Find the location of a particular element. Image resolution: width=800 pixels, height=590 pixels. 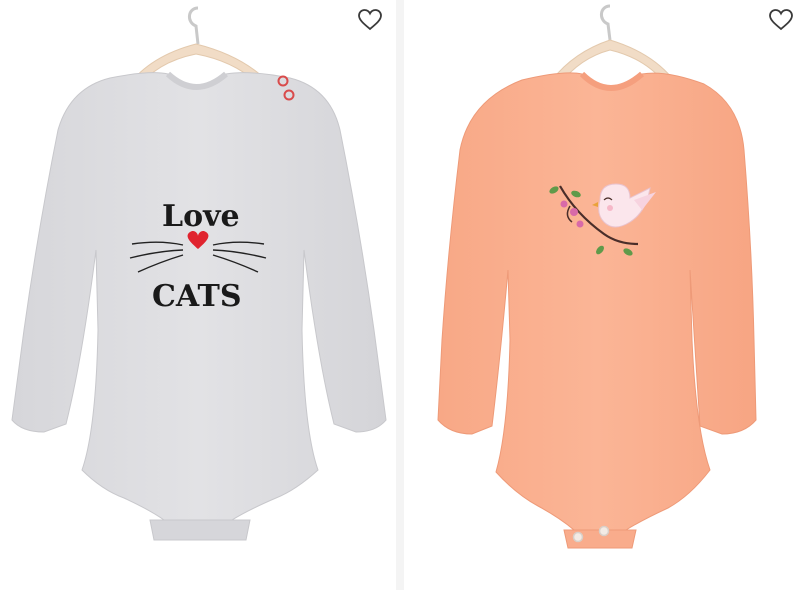

print-text-cats: CATS is located at coordinates (197, 296).